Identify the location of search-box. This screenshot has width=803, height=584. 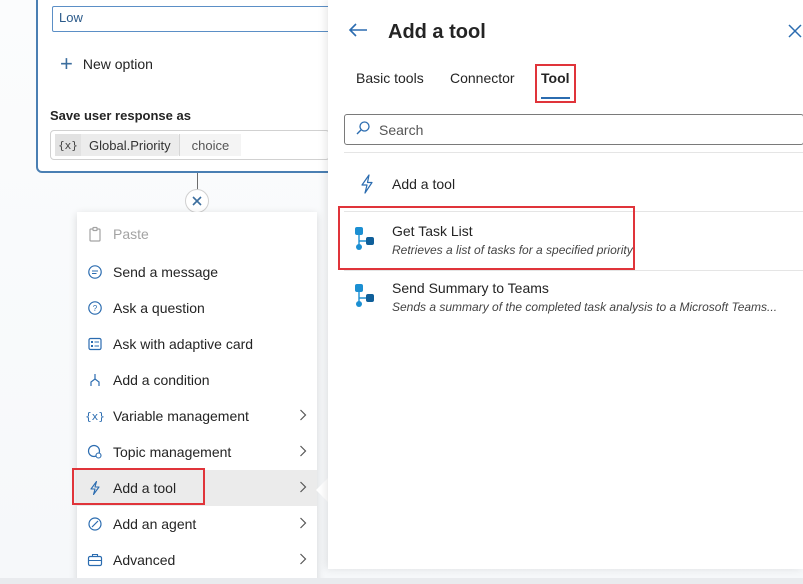
(573, 129).